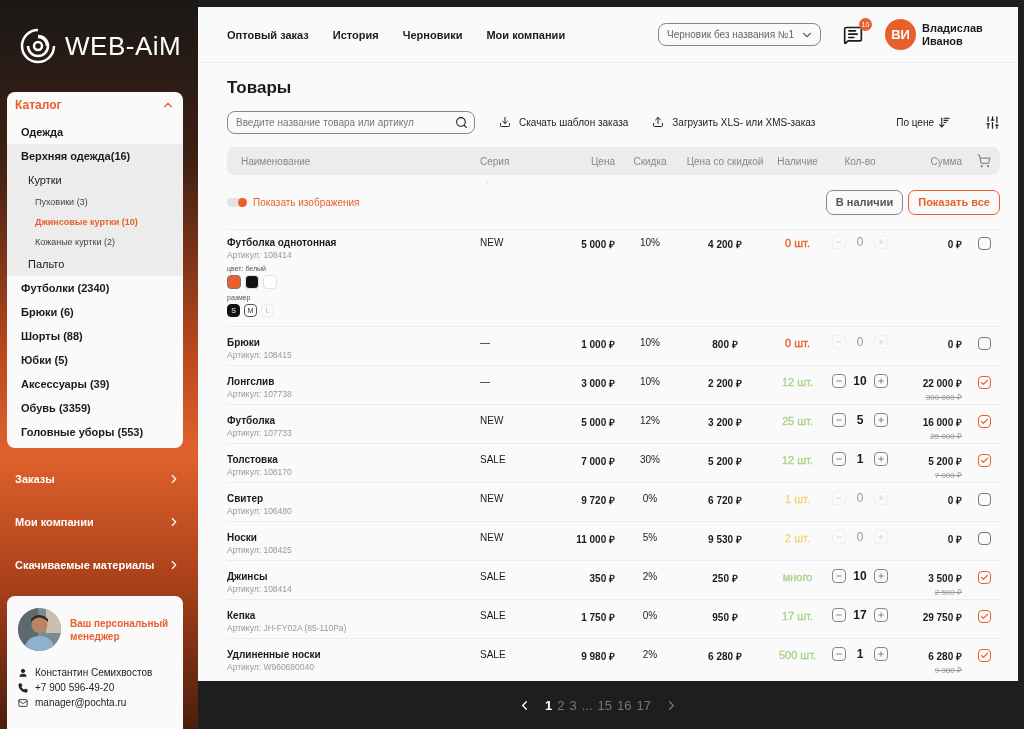 The image size is (1024, 729). I want to click on product-name: Кепка, so click(353, 615).